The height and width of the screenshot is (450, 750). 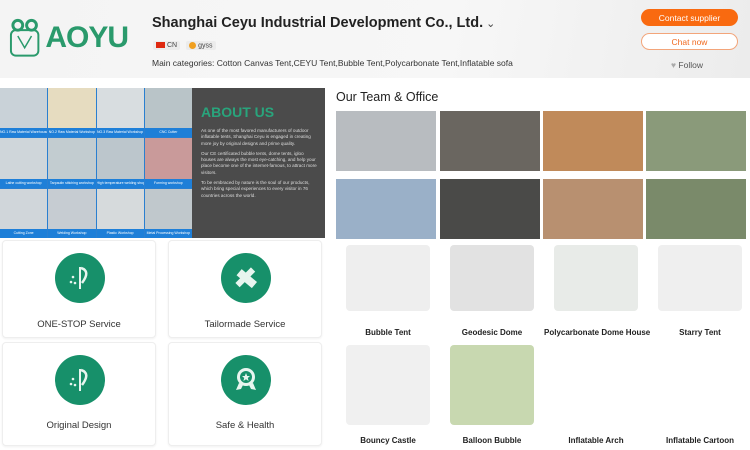 What do you see at coordinates (24, 133) in the screenshot?
I see `workshop-caption: NO.1 Raw Material Warehouse` at bounding box center [24, 133].